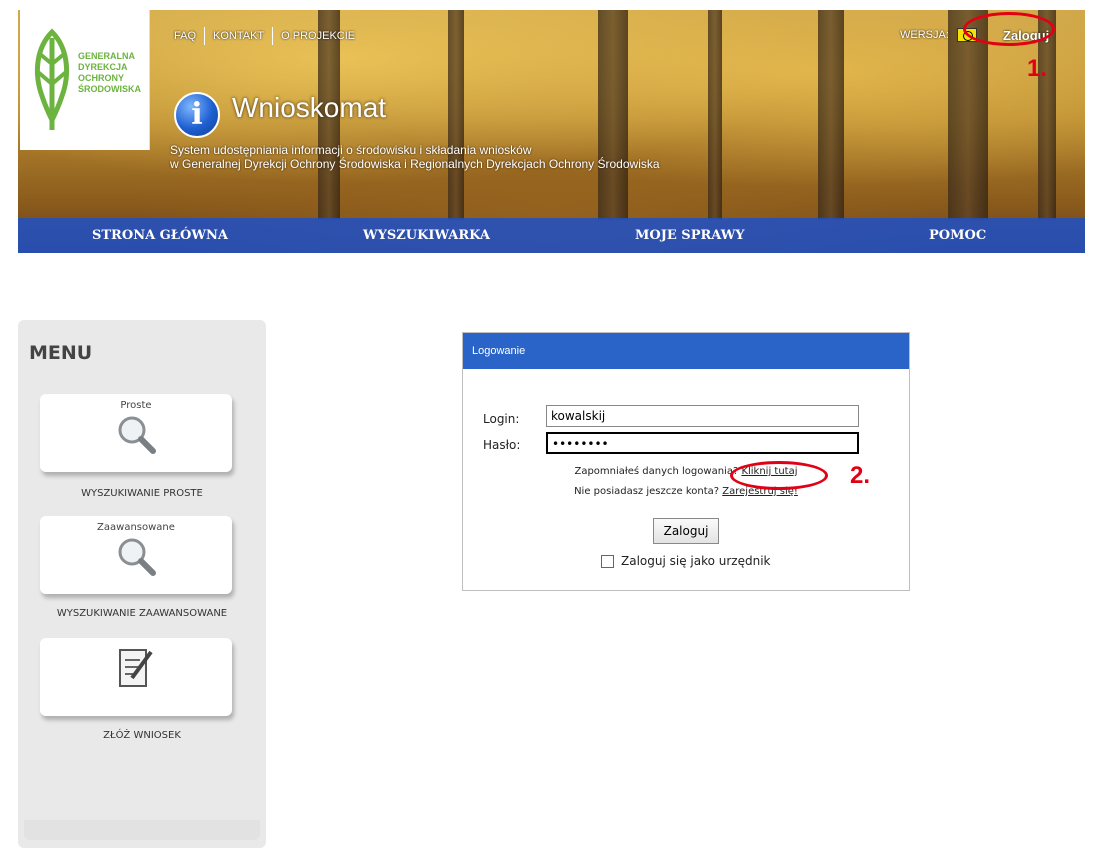  I want to click on caption-simple-search: WYSZUKIWANIE PROSTE, so click(142, 493).